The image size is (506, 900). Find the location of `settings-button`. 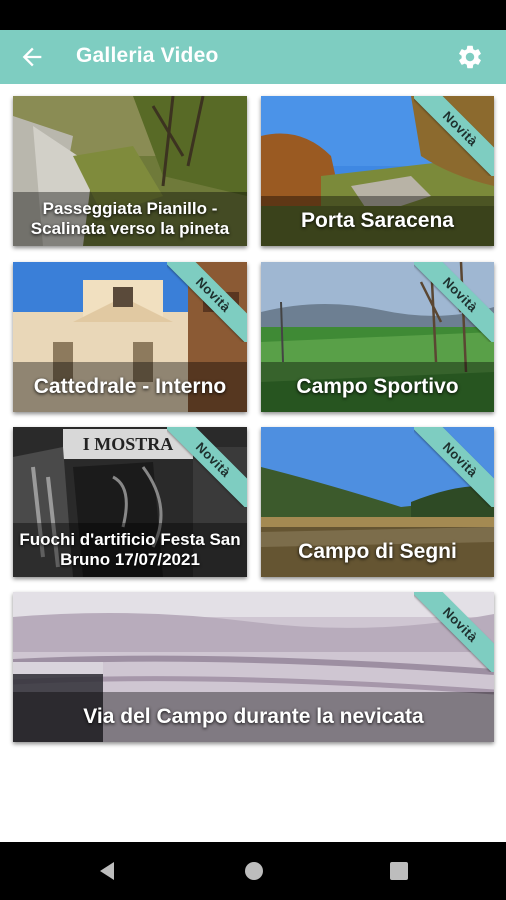

settings-button is located at coordinates (470, 57).